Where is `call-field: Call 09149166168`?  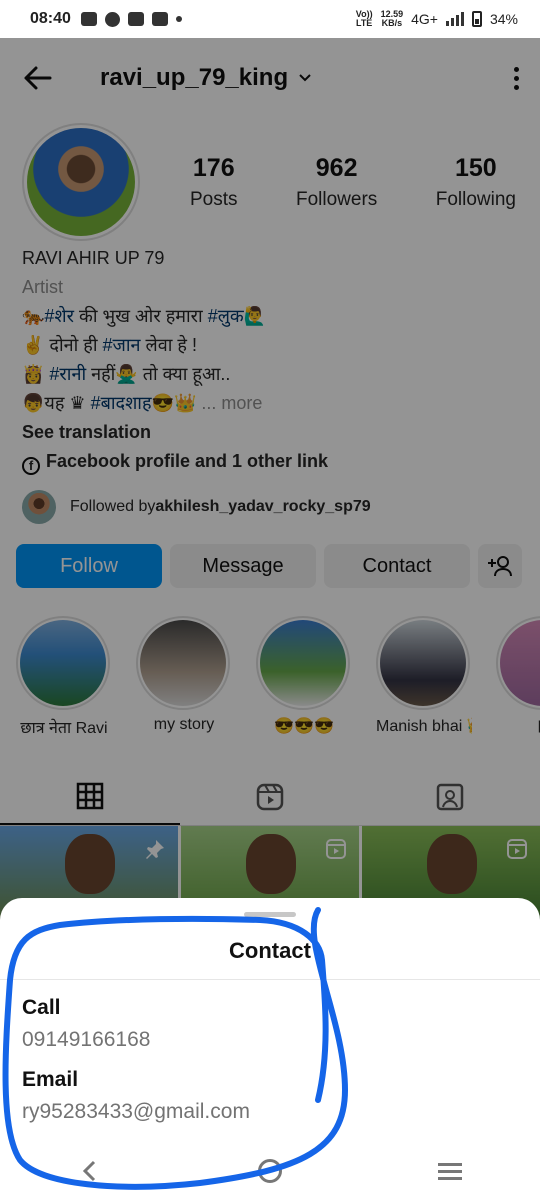
call-field: Call 09149166168 is located at coordinates (270, 1024).